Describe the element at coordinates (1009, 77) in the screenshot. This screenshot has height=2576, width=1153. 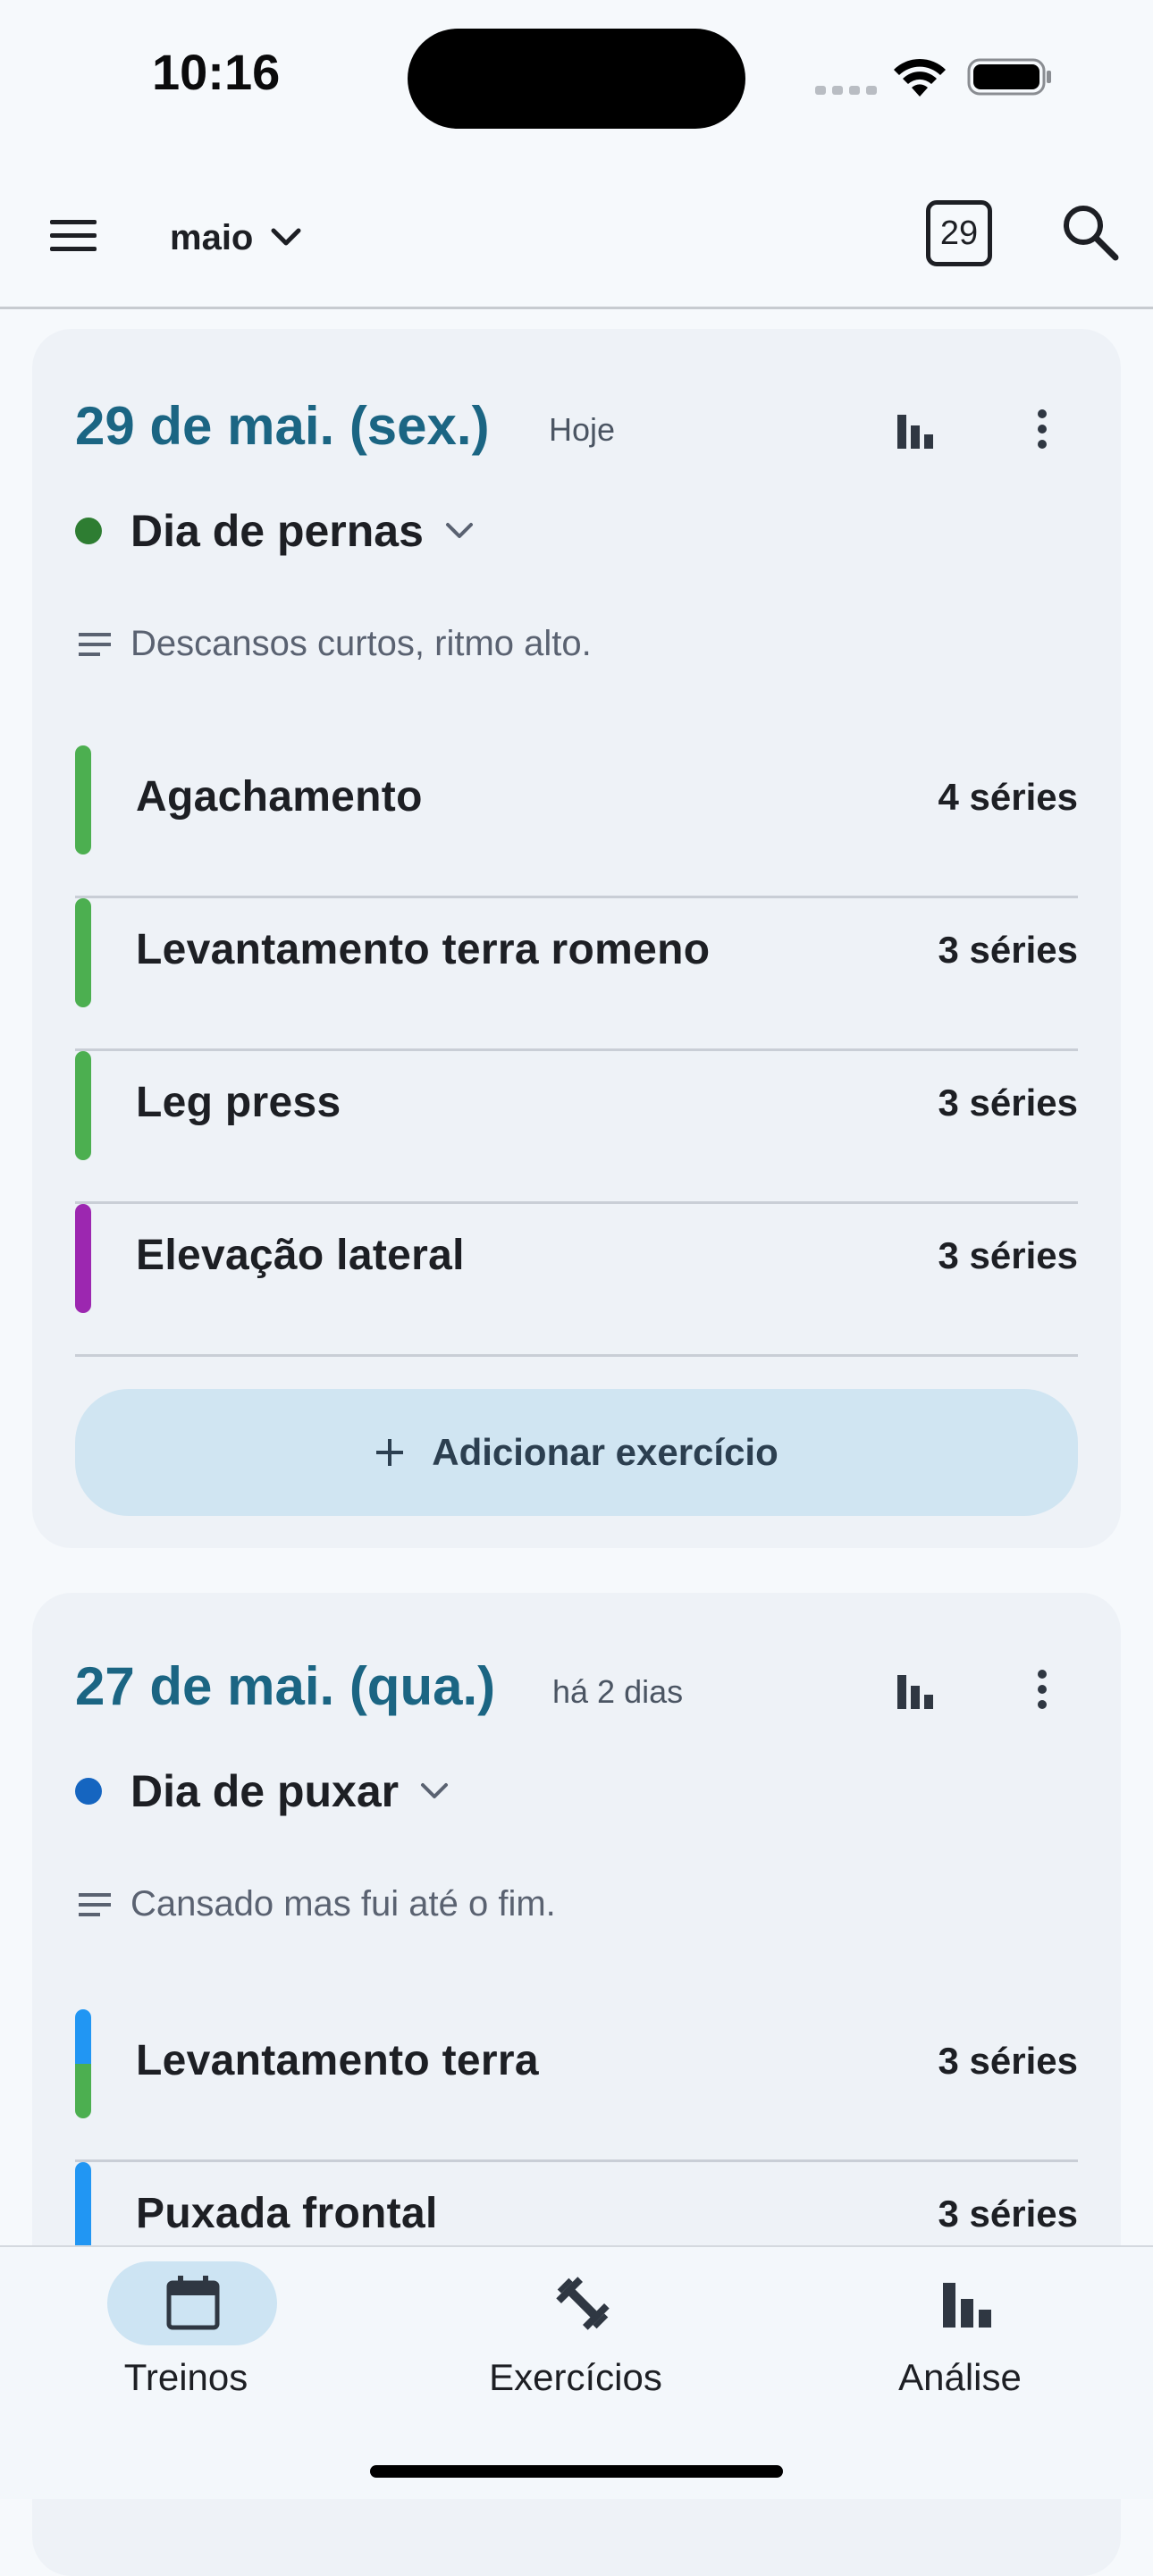
I see `battery-icon` at that location.